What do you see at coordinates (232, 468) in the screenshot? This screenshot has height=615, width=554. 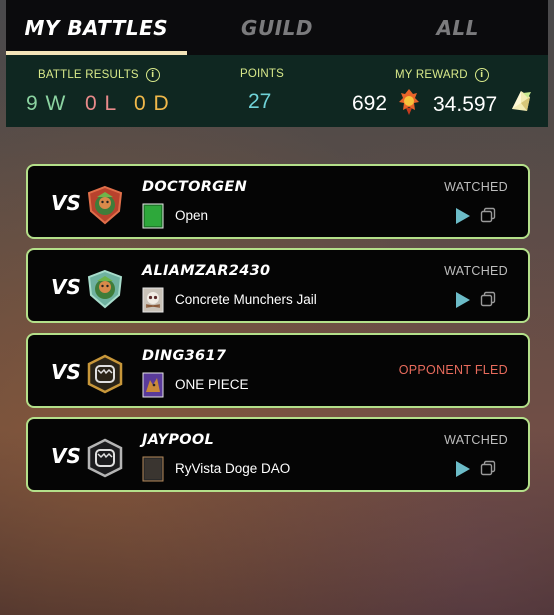 I see `guild-name: RyVista Doge DAO` at bounding box center [232, 468].